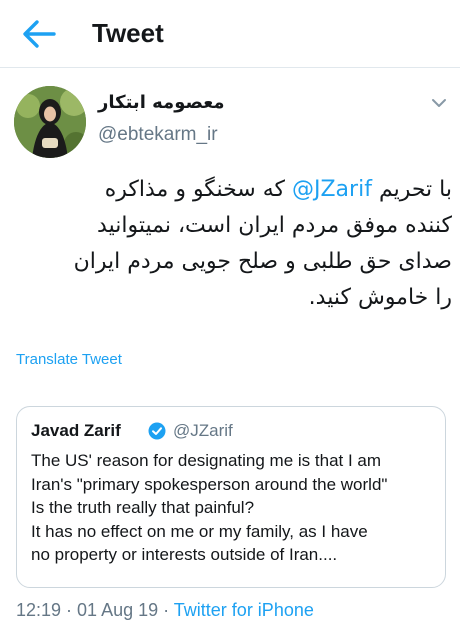  I want to click on arrow-left-icon, so click(39, 34).